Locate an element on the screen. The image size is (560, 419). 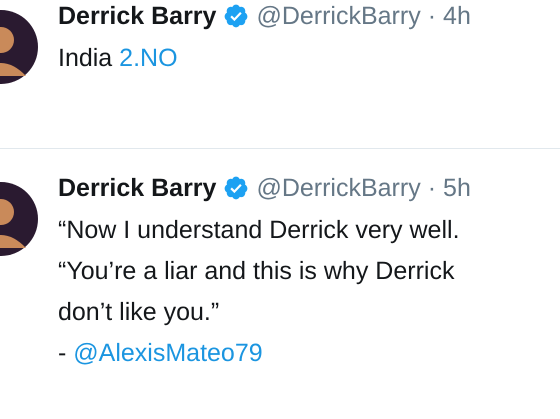
tweet-text: India is located at coordinates (86, 58).